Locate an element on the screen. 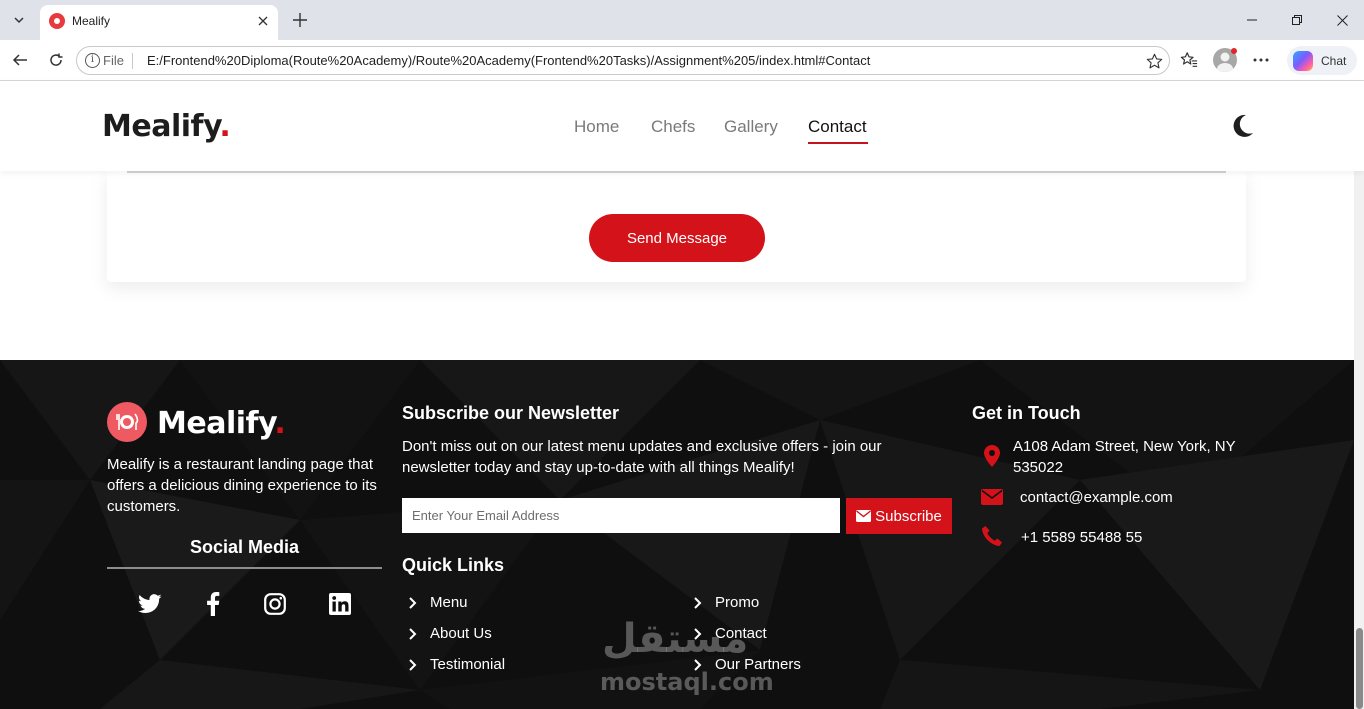 This screenshot has width=1364, height=709. newsletter-title: Subscribe our Newsletter is located at coordinates (511, 413).